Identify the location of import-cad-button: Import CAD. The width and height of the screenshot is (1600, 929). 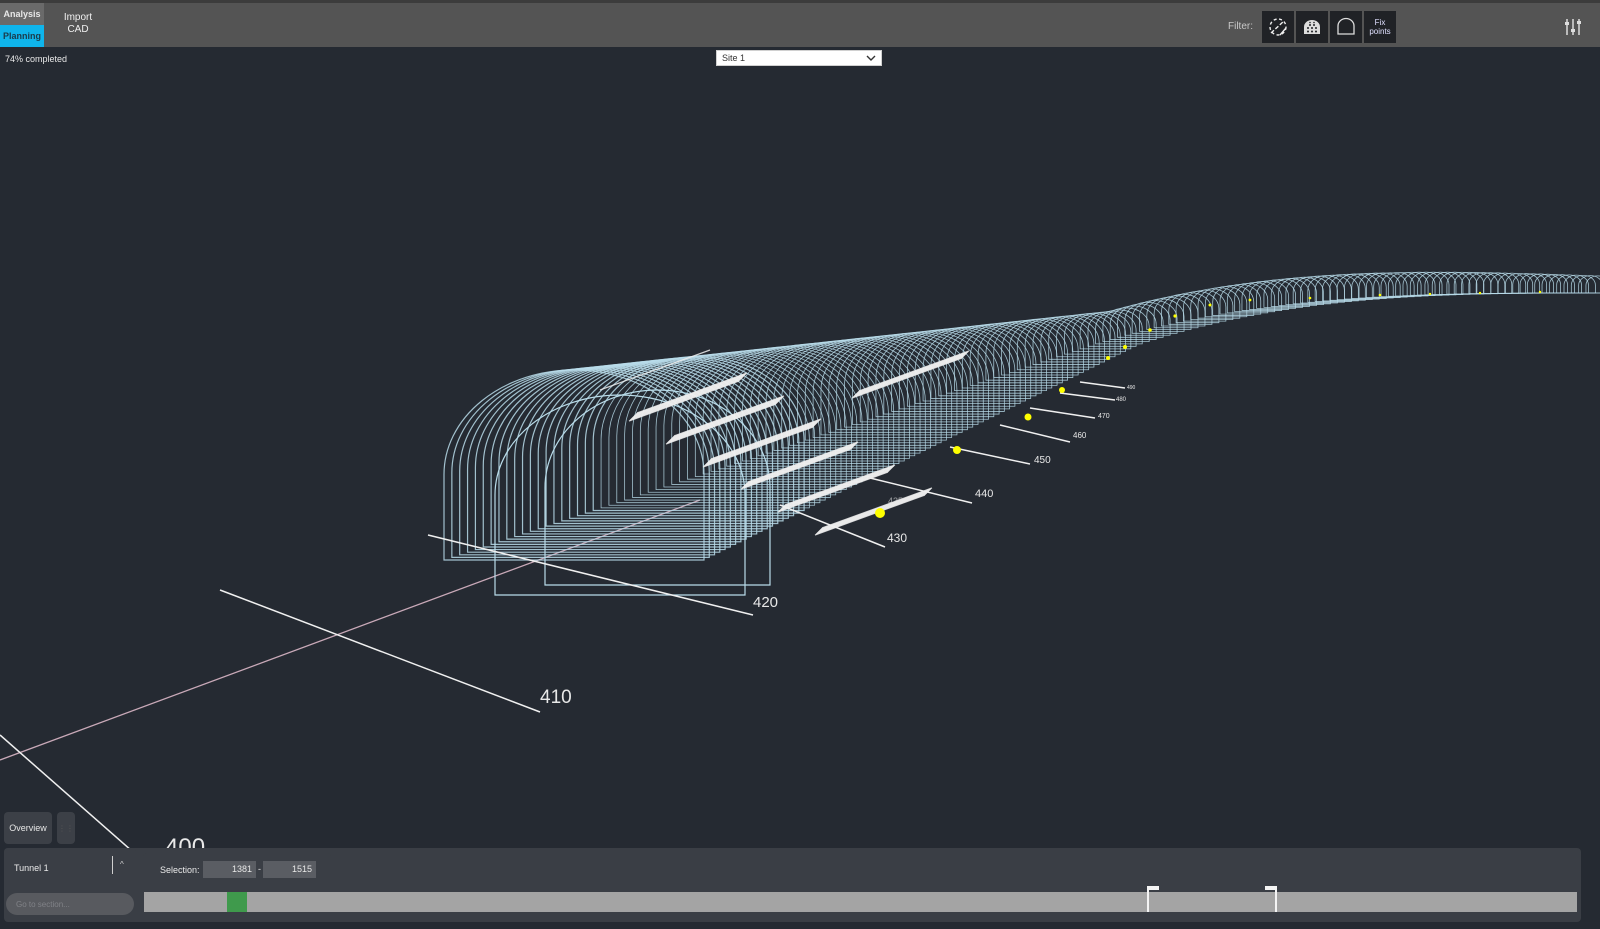
(78, 24).